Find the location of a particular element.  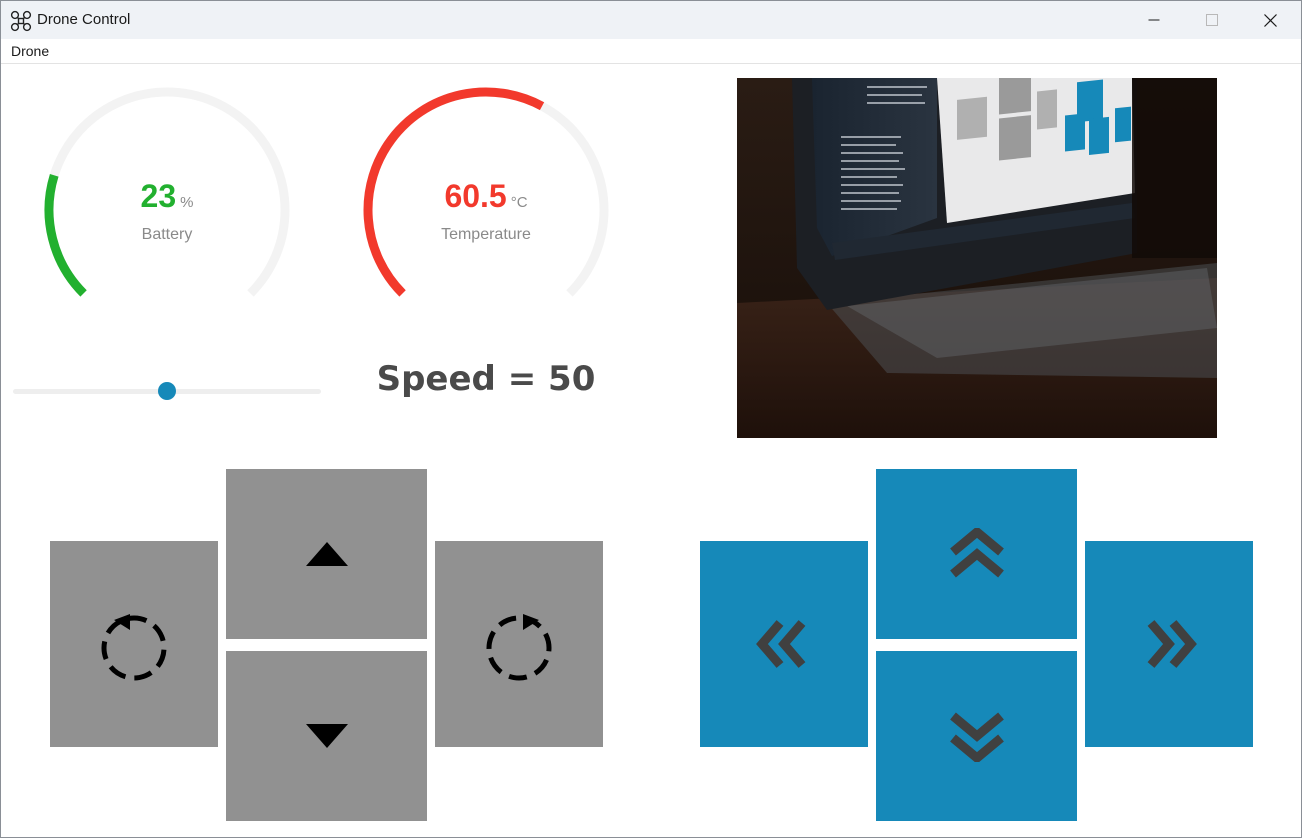

speed-readout: Speed = 50 is located at coordinates (486, 379).